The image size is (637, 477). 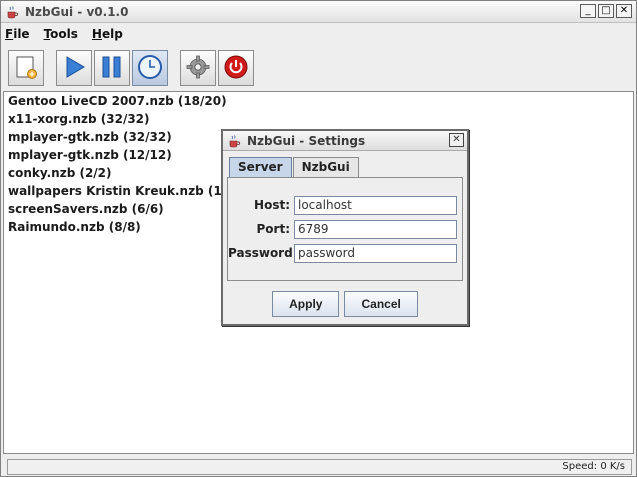 What do you see at coordinates (273, 229) in the screenshot?
I see `port-label: Port:` at bounding box center [273, 229].